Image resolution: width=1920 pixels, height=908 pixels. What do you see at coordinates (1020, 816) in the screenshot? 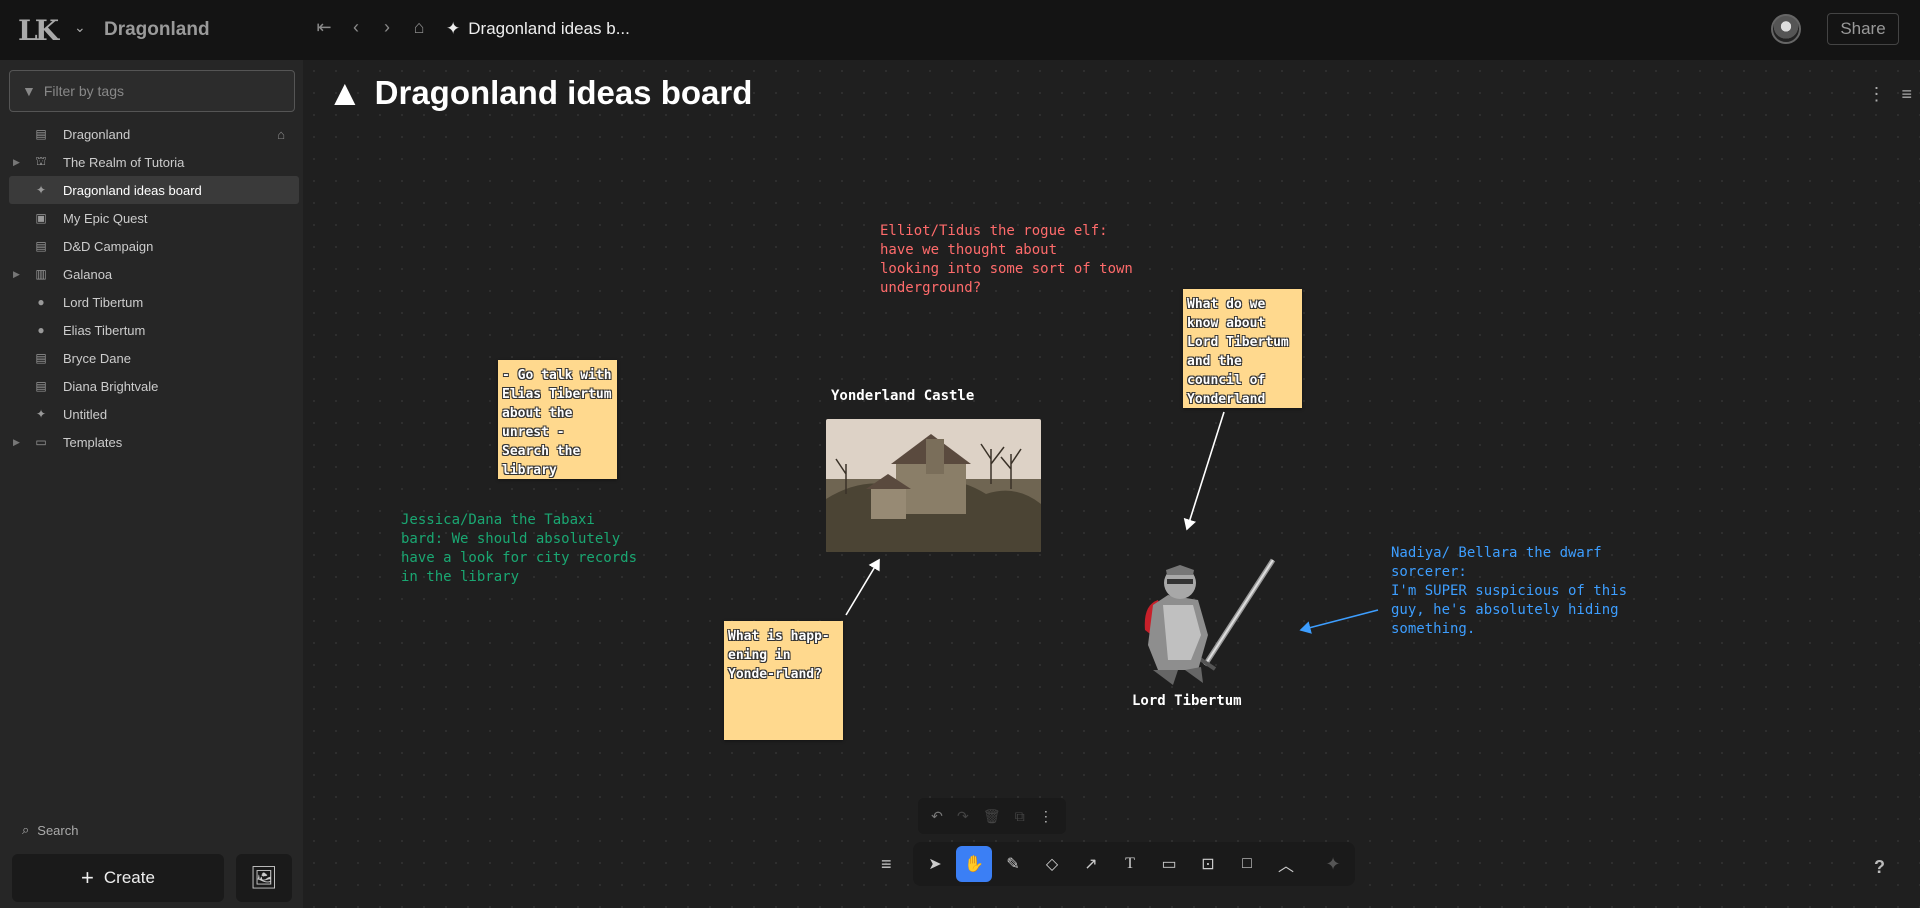
I see `duplicate-icon: ⧉` at bounding box center [1020, 816].